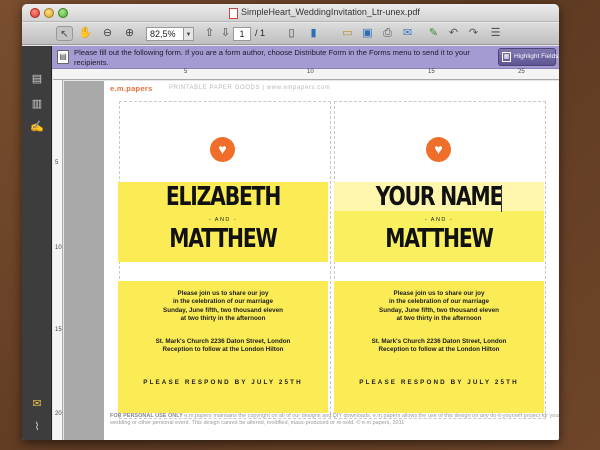 The height and width of the screenshot is (450, 600). I want to click on zoom-in-icon: ⊕, so click(129, 33).